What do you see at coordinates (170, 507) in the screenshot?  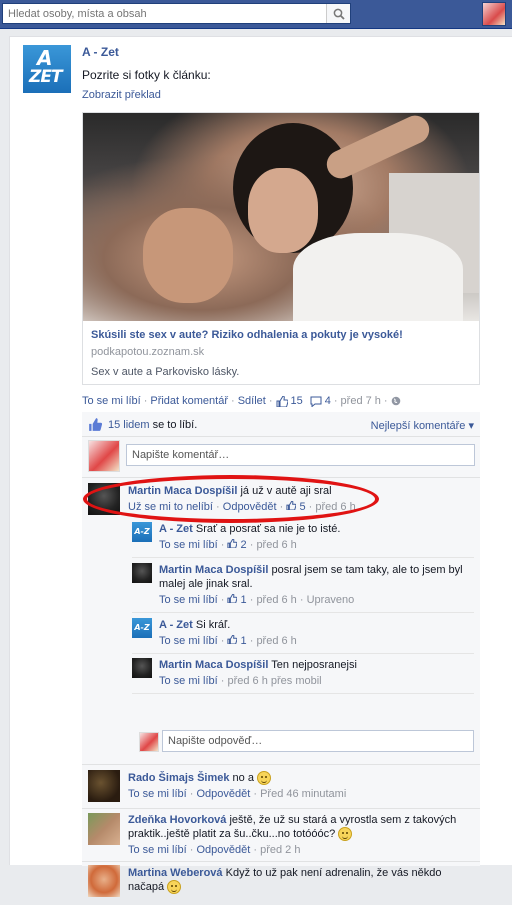 I see `unlike-link: Už se mi to nelíbí` at bounding box center [170, 507].